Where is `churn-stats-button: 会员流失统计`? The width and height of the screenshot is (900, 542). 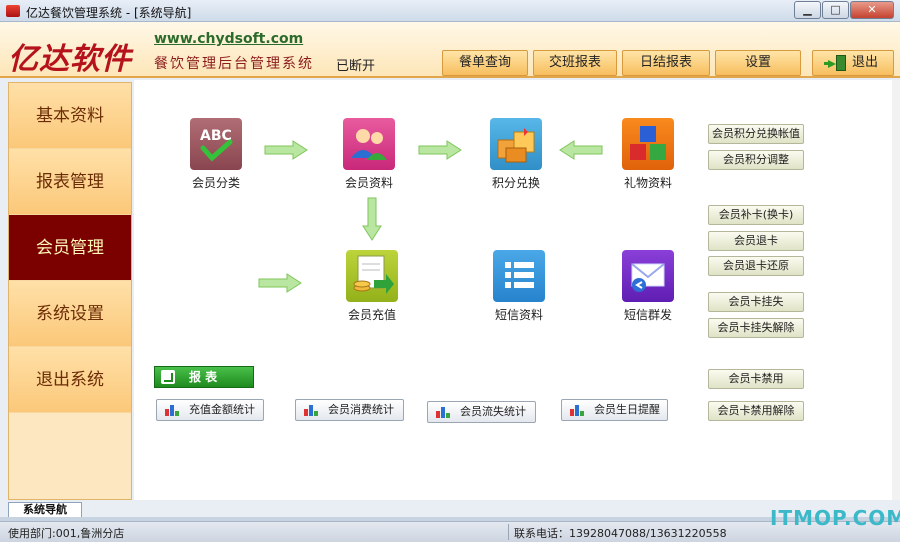
churn-stats-button: 会员流失统计 is located at coordinates (481, 412).